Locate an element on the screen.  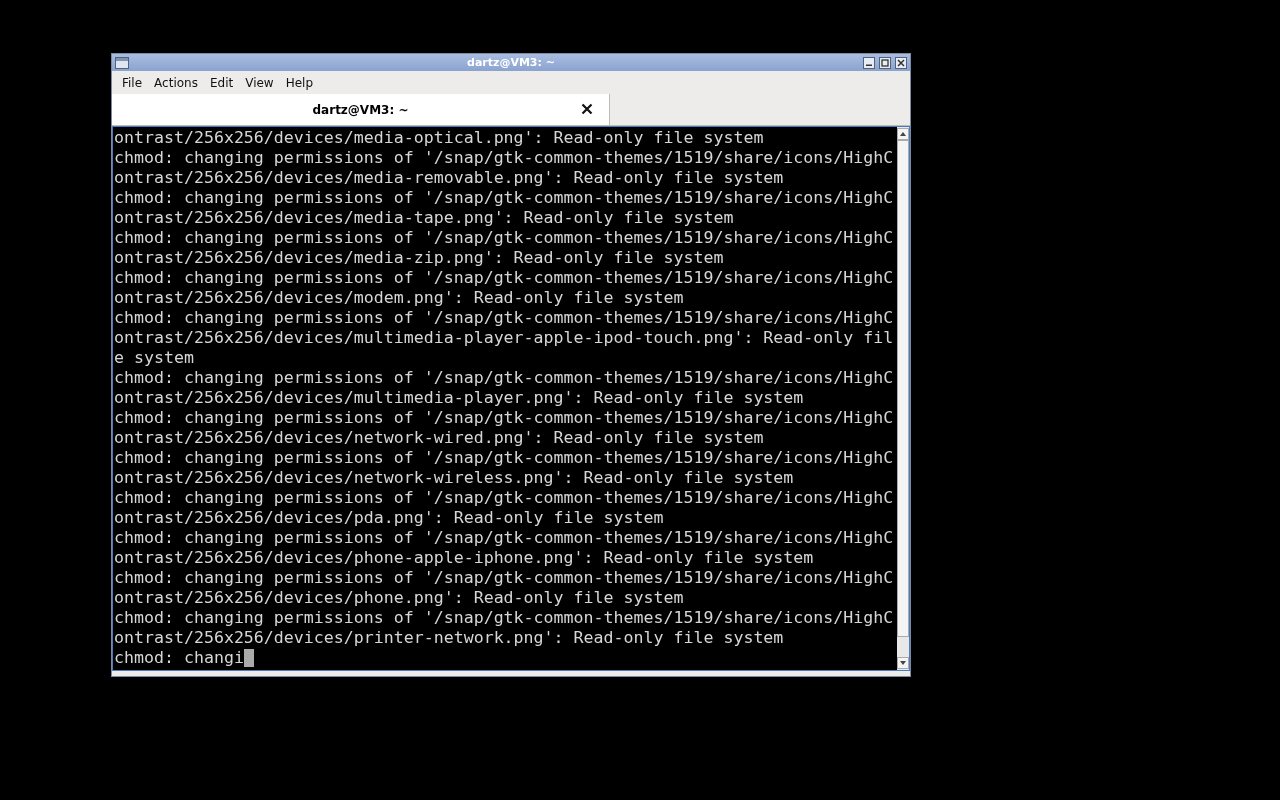
maximize-icon is located at coordinates (885, 62).